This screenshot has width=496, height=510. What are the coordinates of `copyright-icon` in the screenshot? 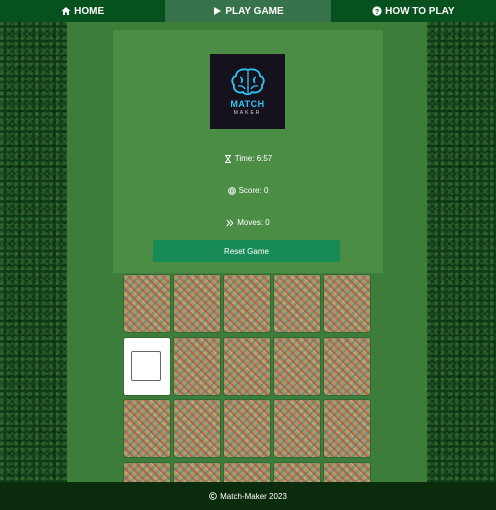 It's located at (213, 496).